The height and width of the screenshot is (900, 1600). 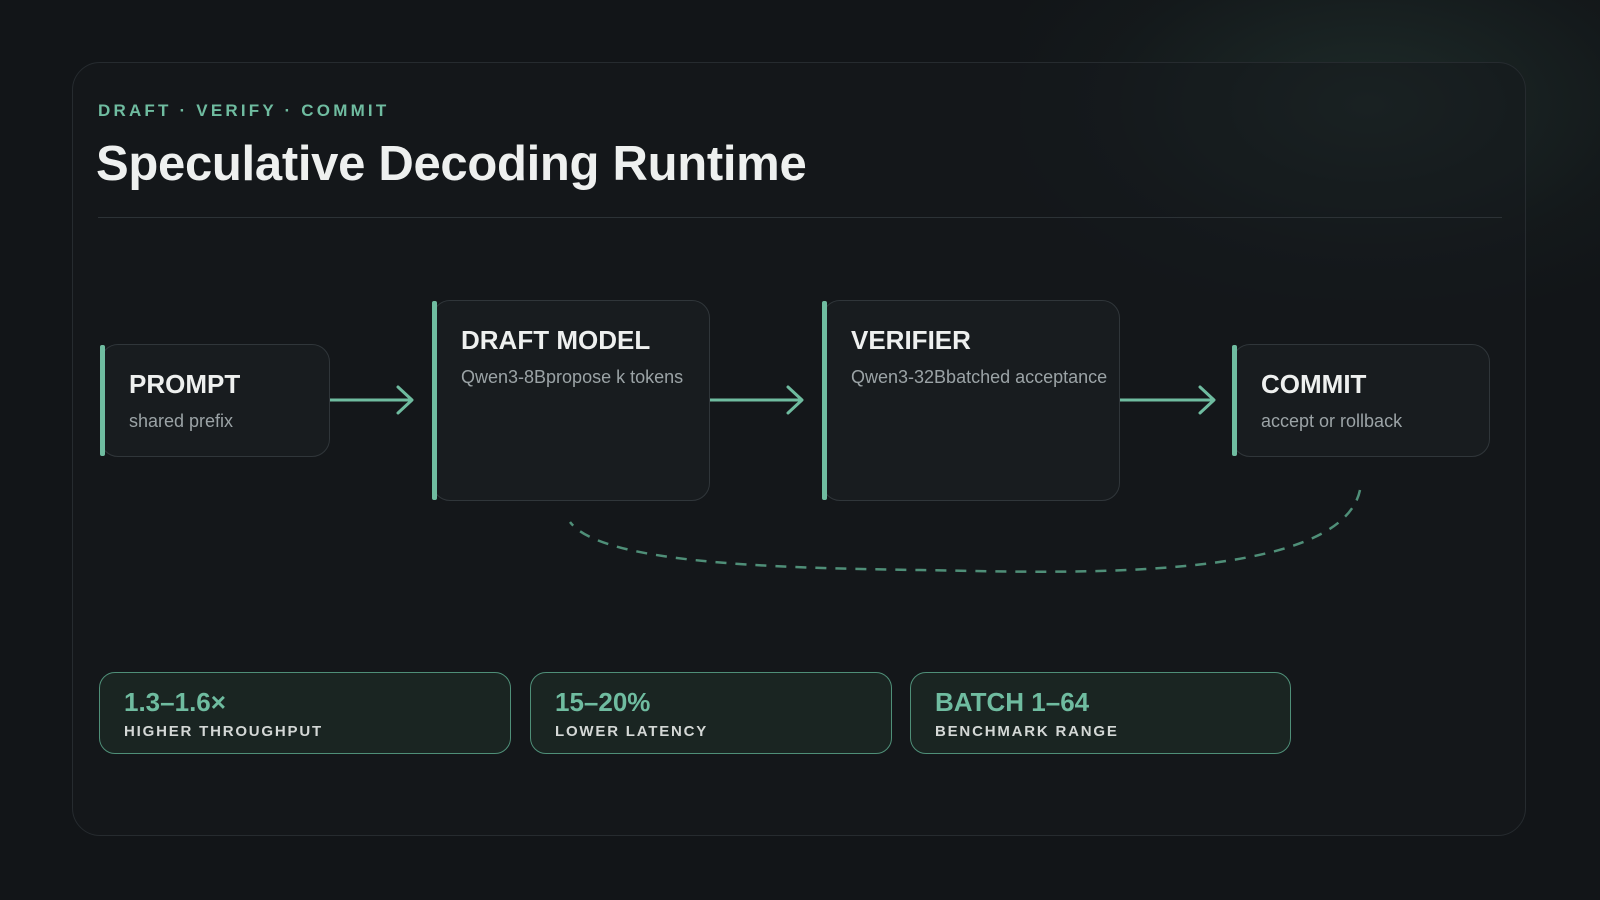 I want to click on metric-value: 1.3–1.6×, so click(x=175, y=702).